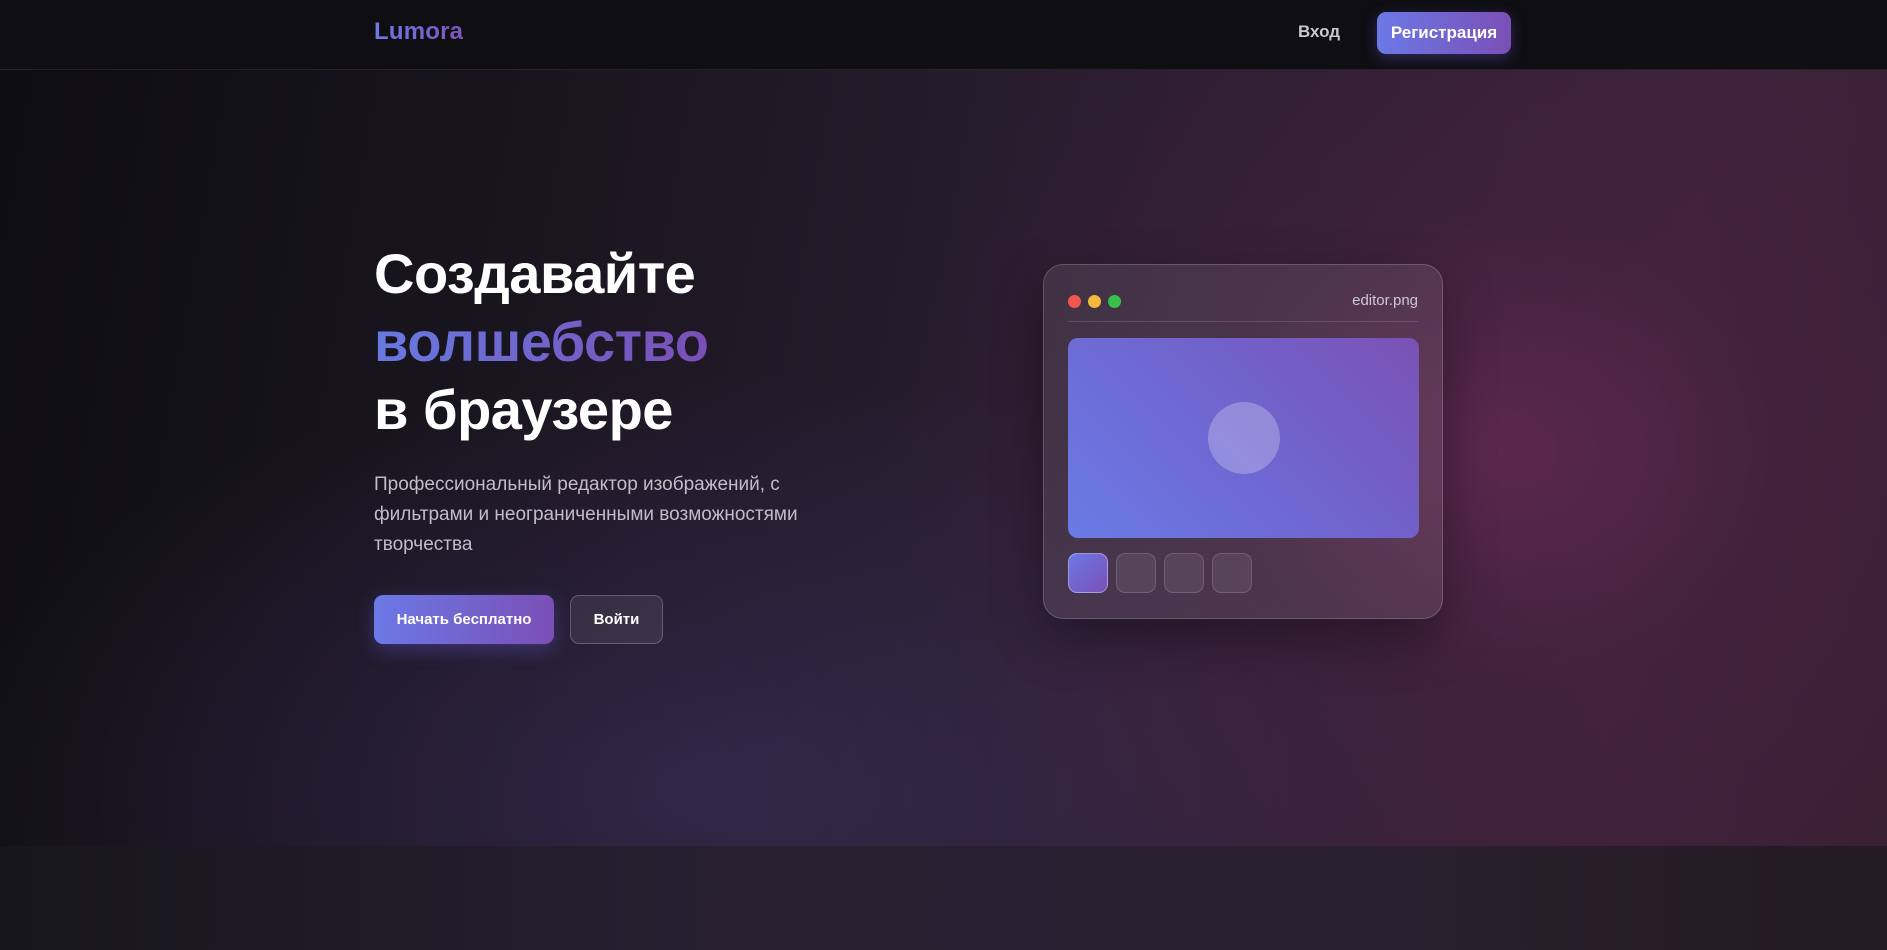 The width and height of the screenshot is (1887, 950). I want to click on editor-filename: editor.png, so click(1385, 300).